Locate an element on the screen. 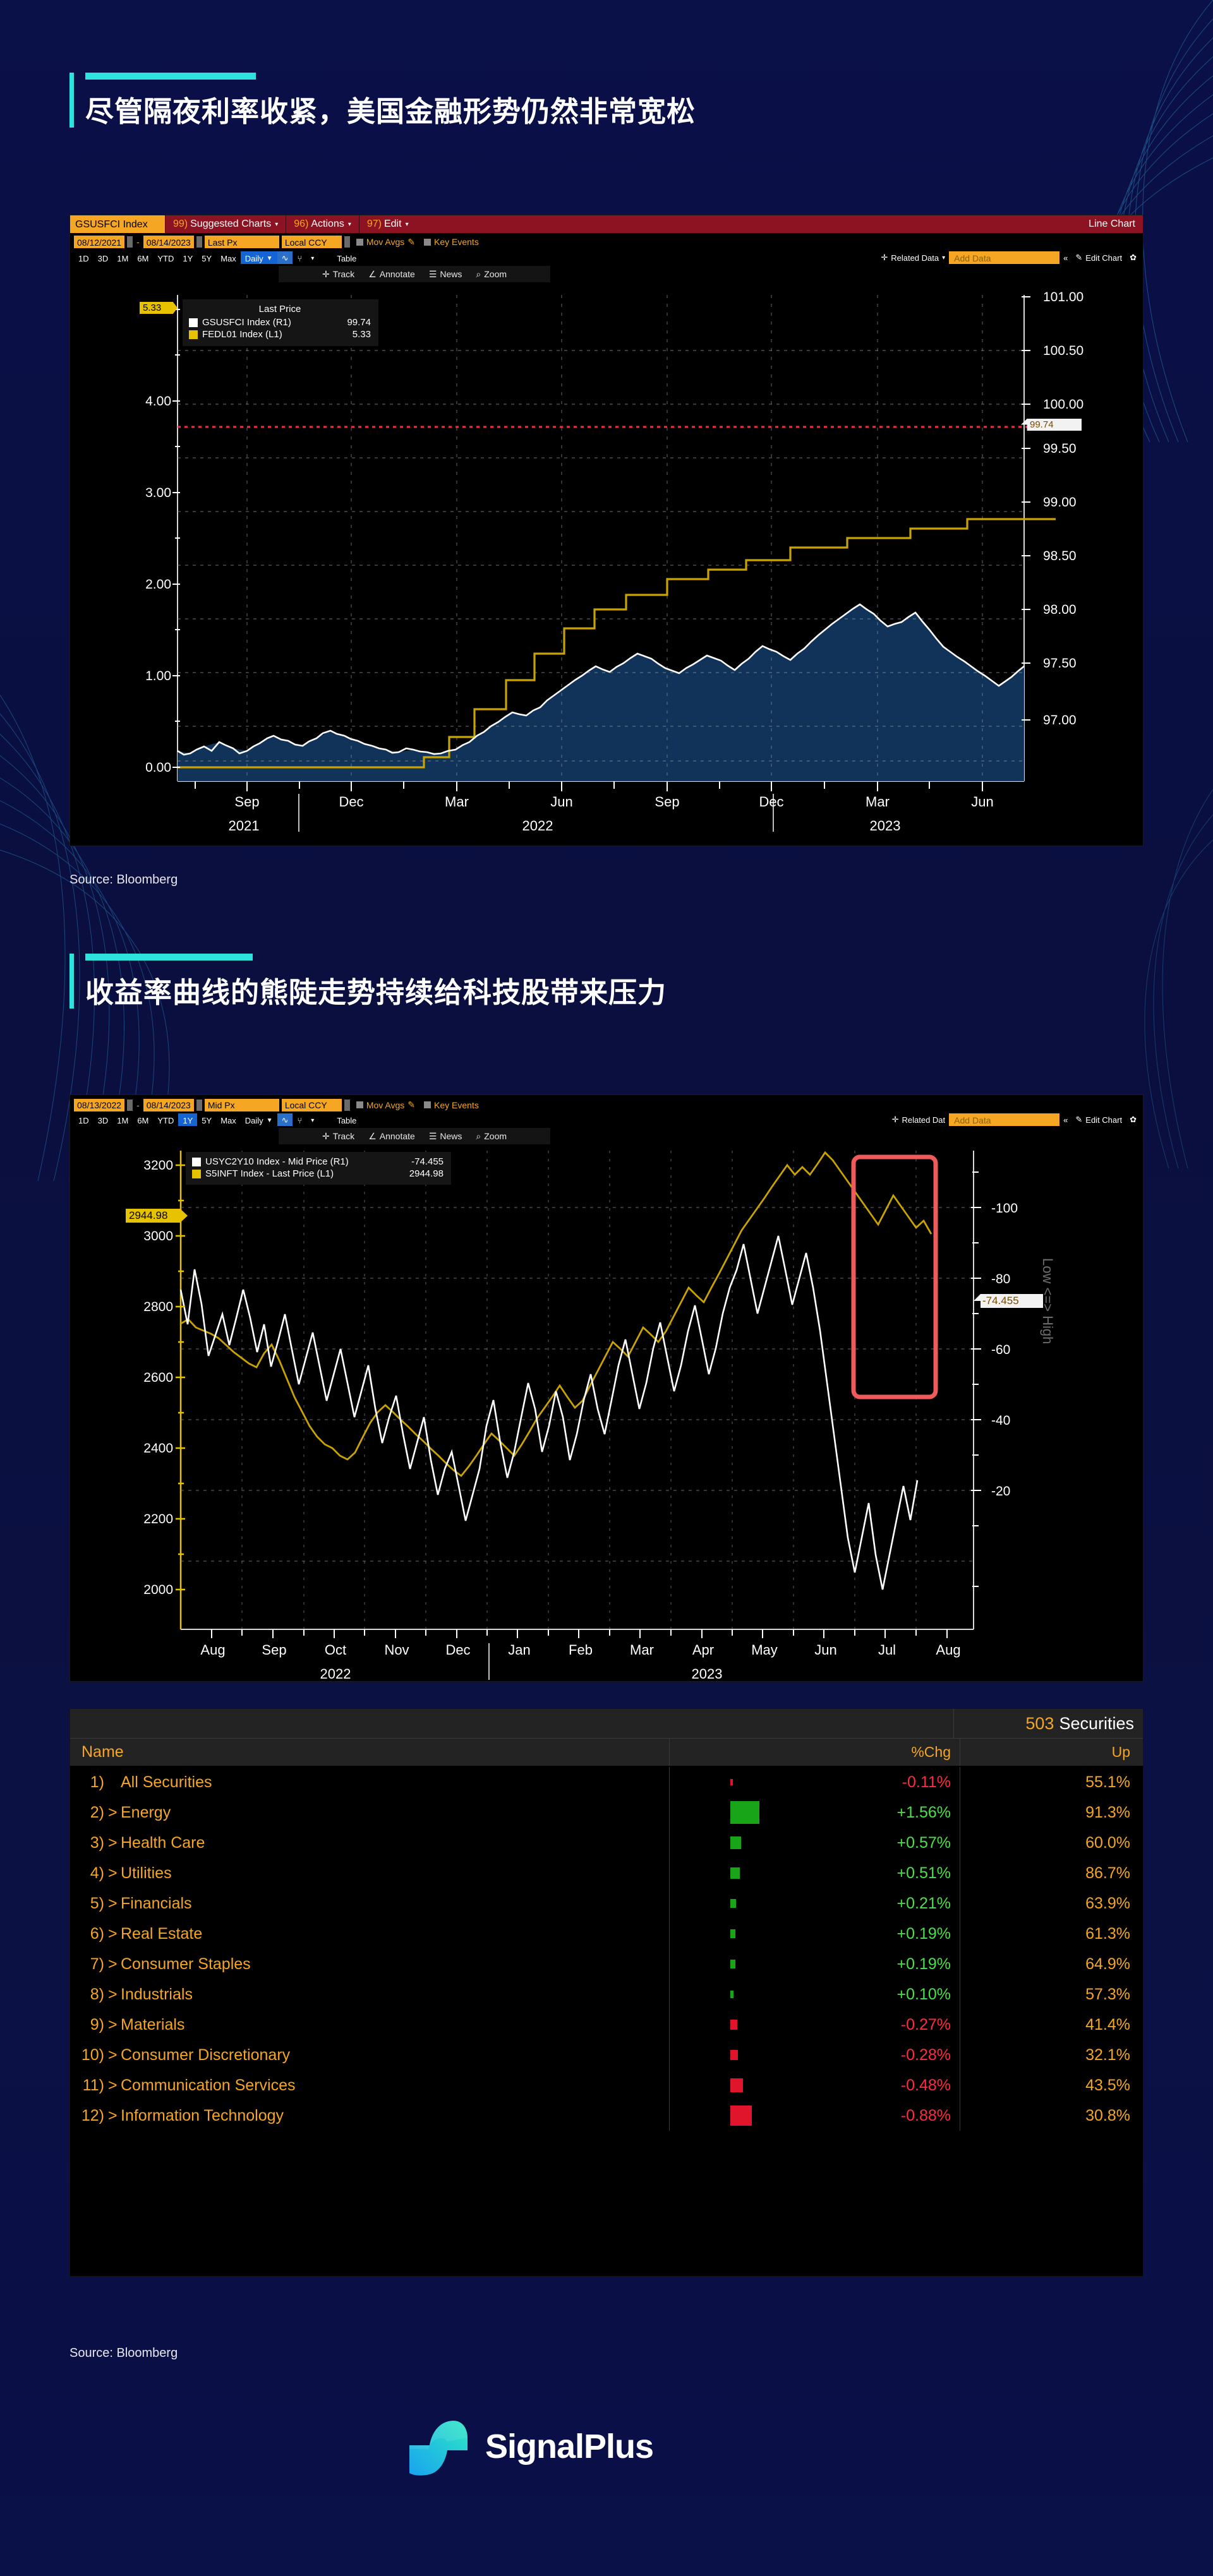 This screenshot has width=1213, height=2576. chart2-add-data-input: Add Data is located at coordinates (1004, 1119).